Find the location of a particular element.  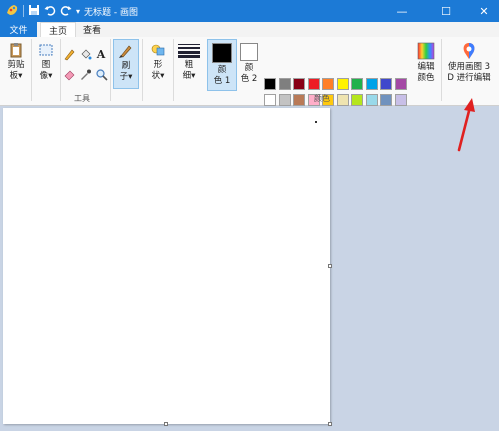

rainbow-palette-icon is located at coordinates (426, 51).